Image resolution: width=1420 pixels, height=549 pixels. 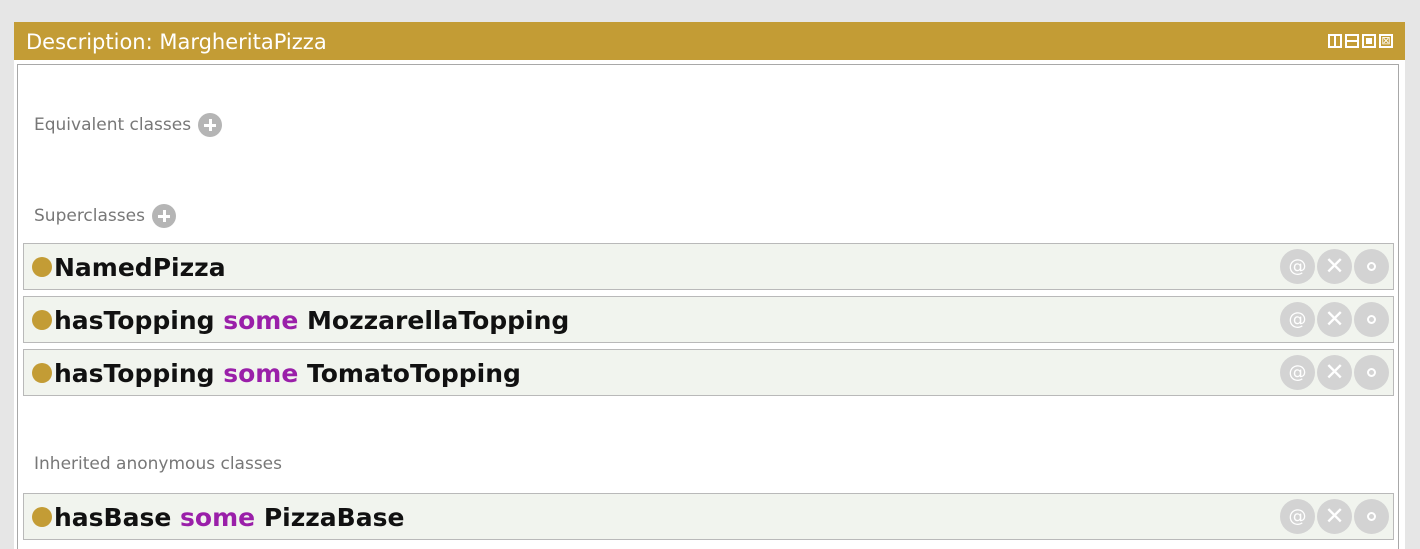 I want to click on inherited-class-row: hasBase some PizzaBase @ ✕, so click(x=708, y=516).